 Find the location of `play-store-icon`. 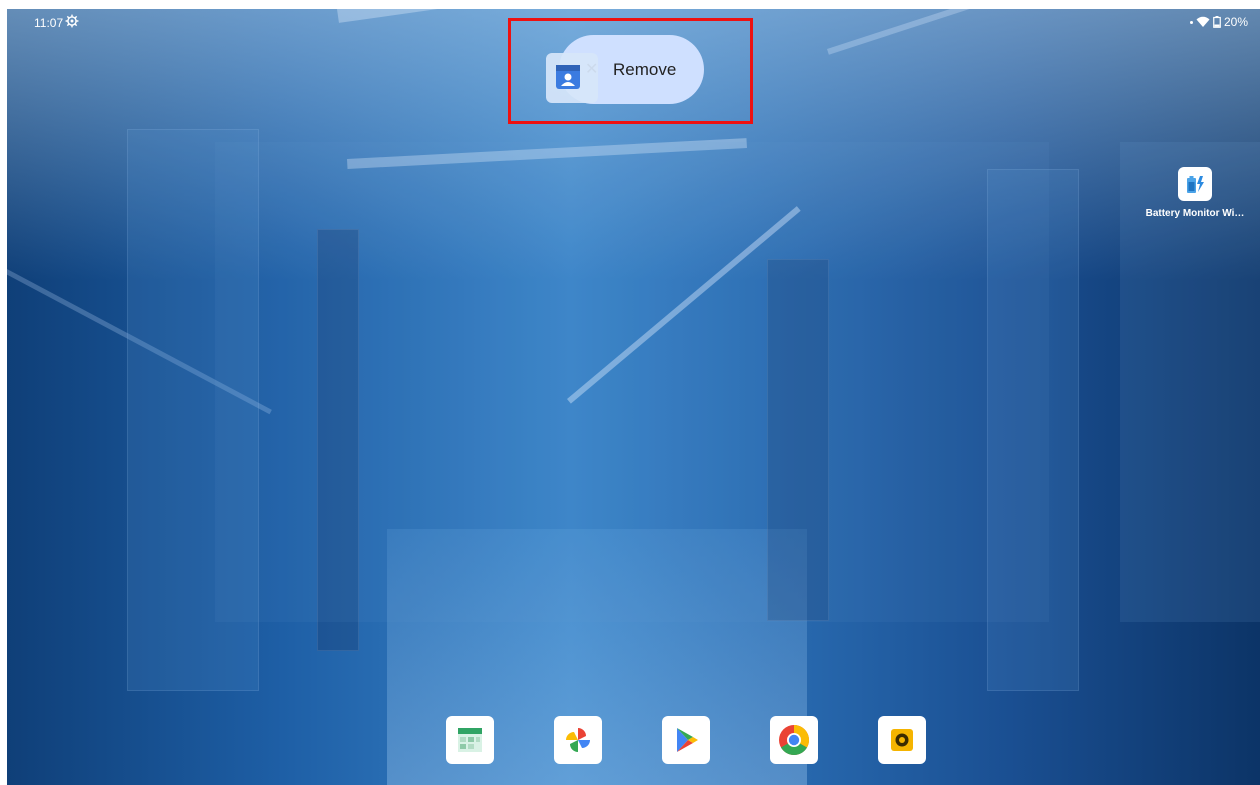

play-store-icon is located at coordinates (687, 740).